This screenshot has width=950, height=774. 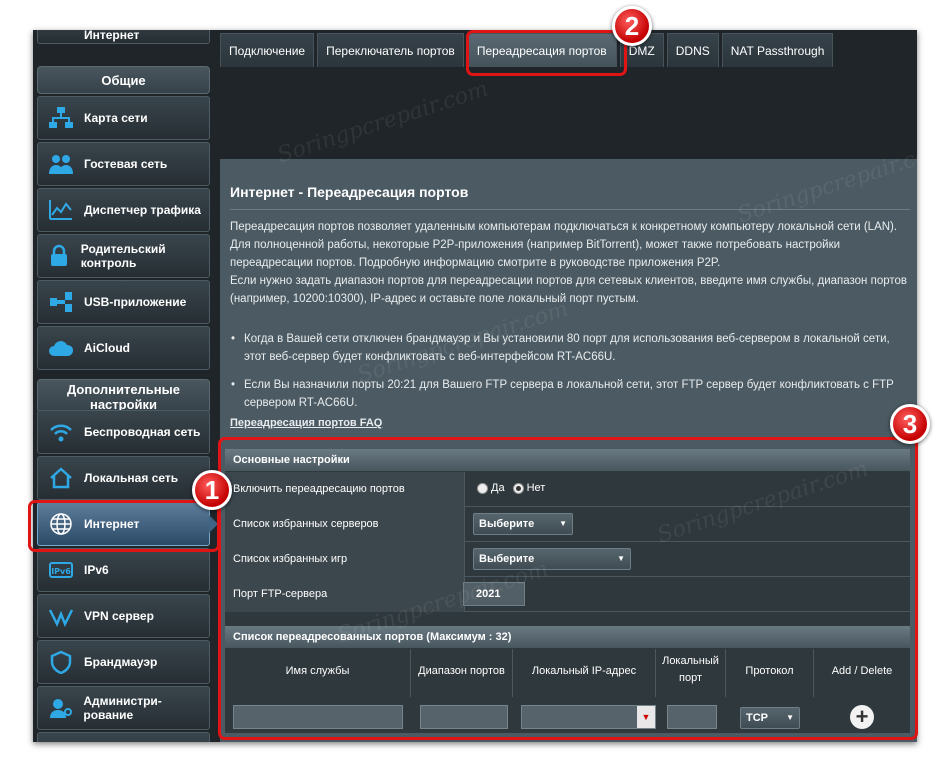 I want to click on servers-row: Список избранных серверов Выберите ▼, so click(x=567, y=524).